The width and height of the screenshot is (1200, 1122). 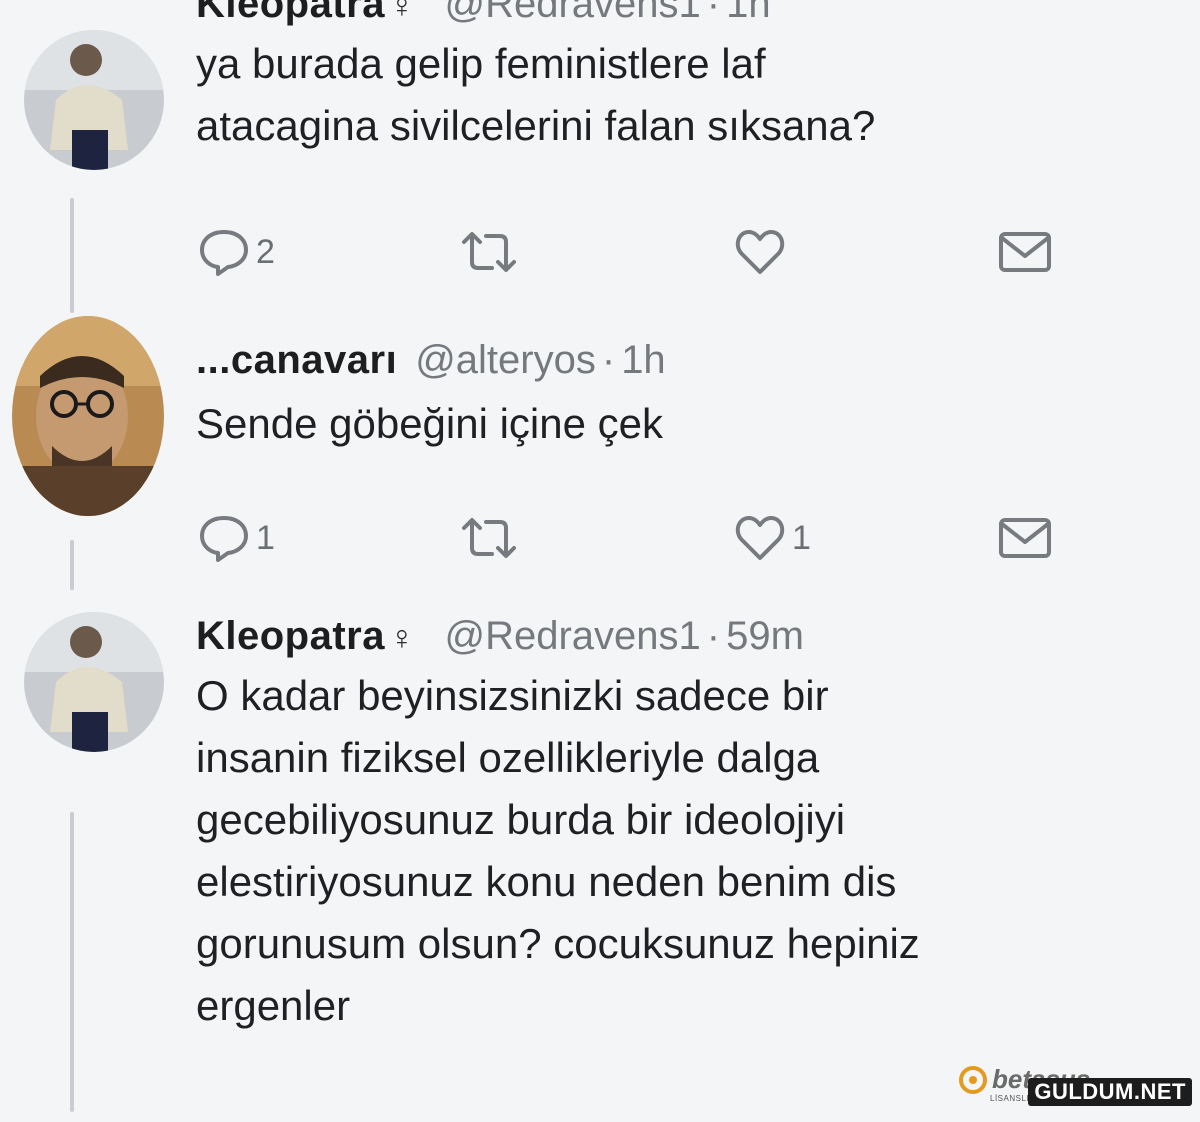 I want to click on tweet-header: Kleopatra ♀ @Redravens1 · 1h, so click(x=688, y=13).